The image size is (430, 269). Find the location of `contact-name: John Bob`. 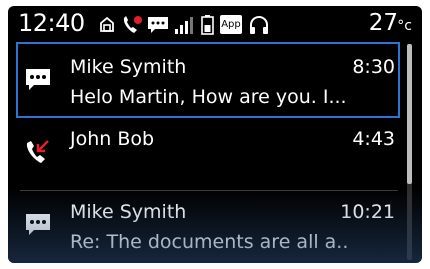

contact-name: John Bob is located at coordinates (112, 139).